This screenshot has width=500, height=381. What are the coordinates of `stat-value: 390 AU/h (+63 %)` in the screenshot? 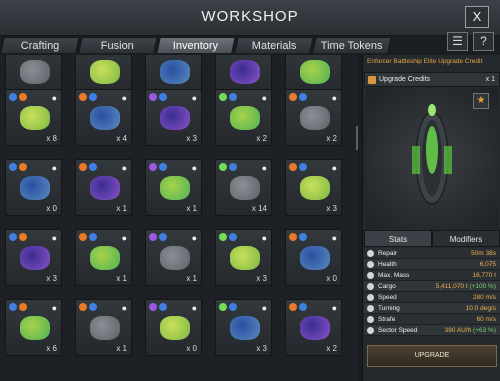 It's located at (470, 330).